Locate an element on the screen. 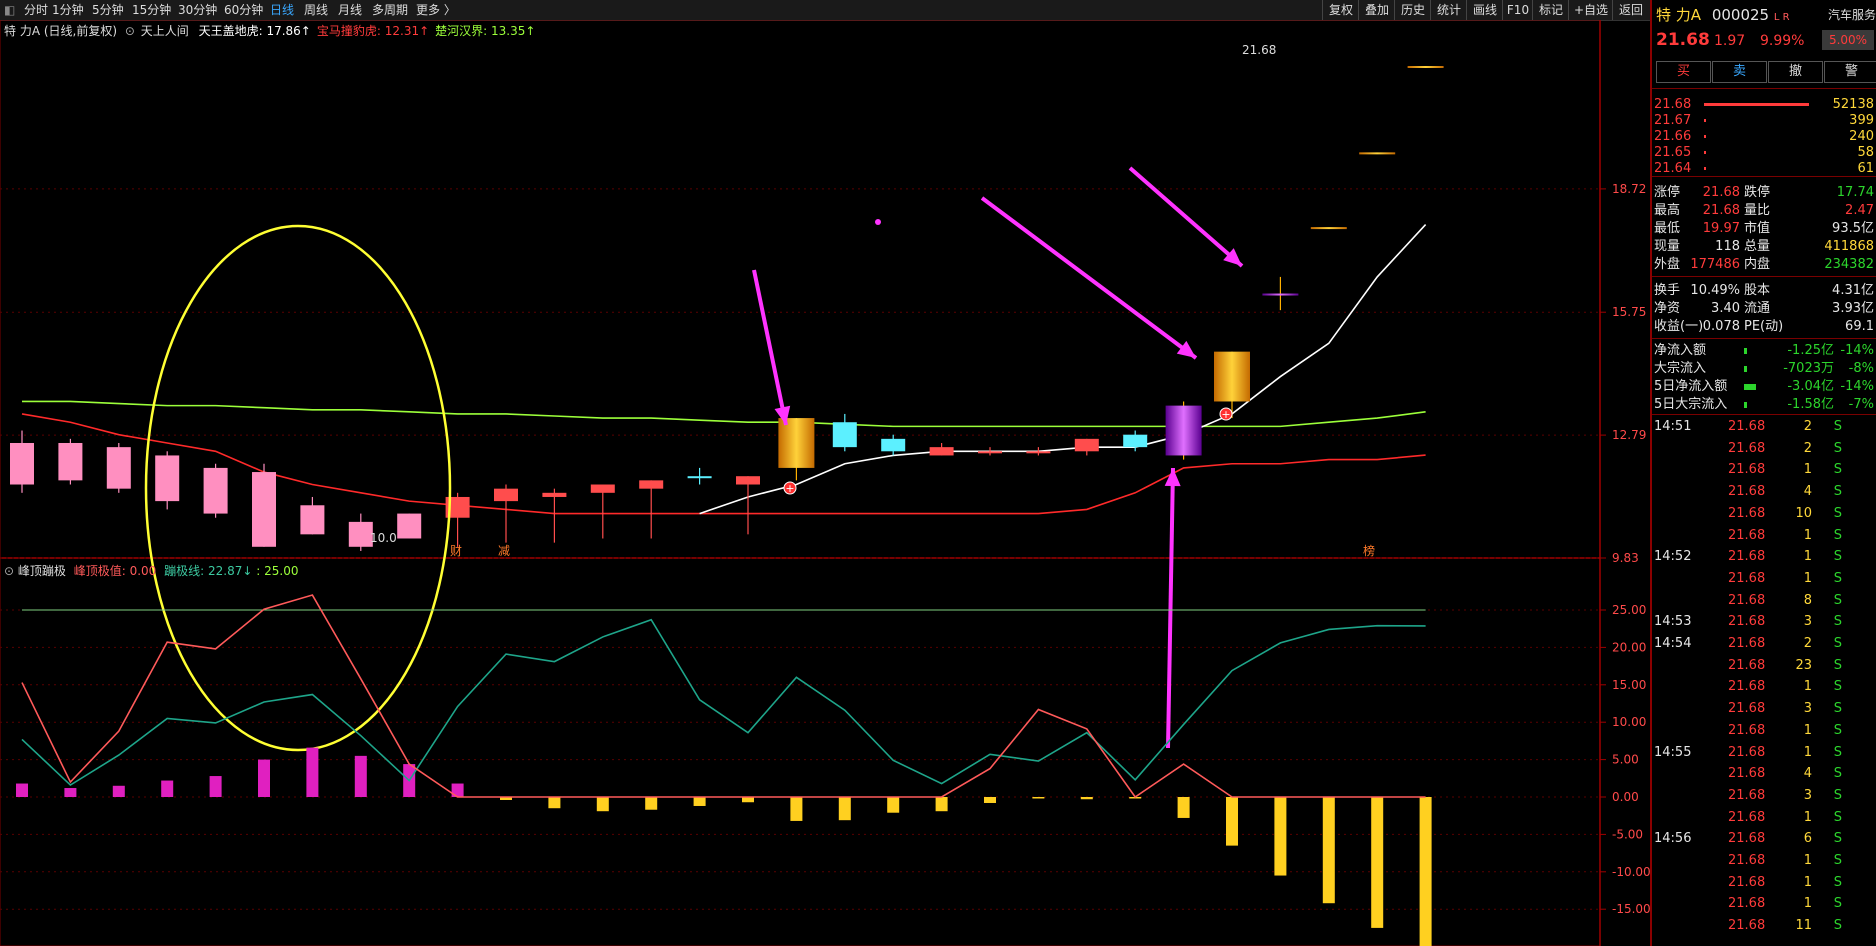 The height and width of the screenshot is (946, 1876). tick-row: 21.68 1 S is located at coordinates (1764, 731).